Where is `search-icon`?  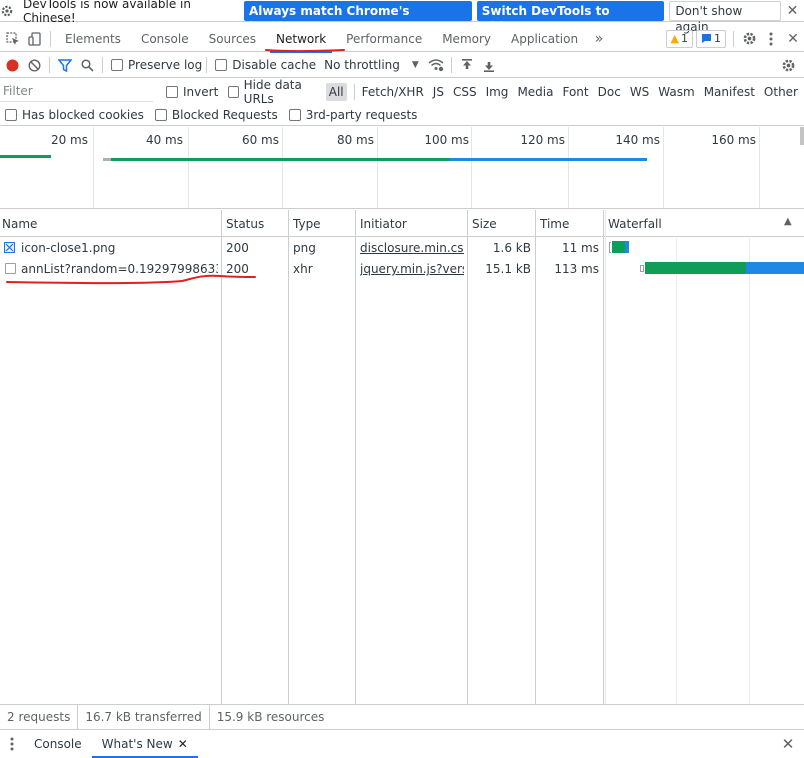
search-icon is located at coordinates (87, 65).